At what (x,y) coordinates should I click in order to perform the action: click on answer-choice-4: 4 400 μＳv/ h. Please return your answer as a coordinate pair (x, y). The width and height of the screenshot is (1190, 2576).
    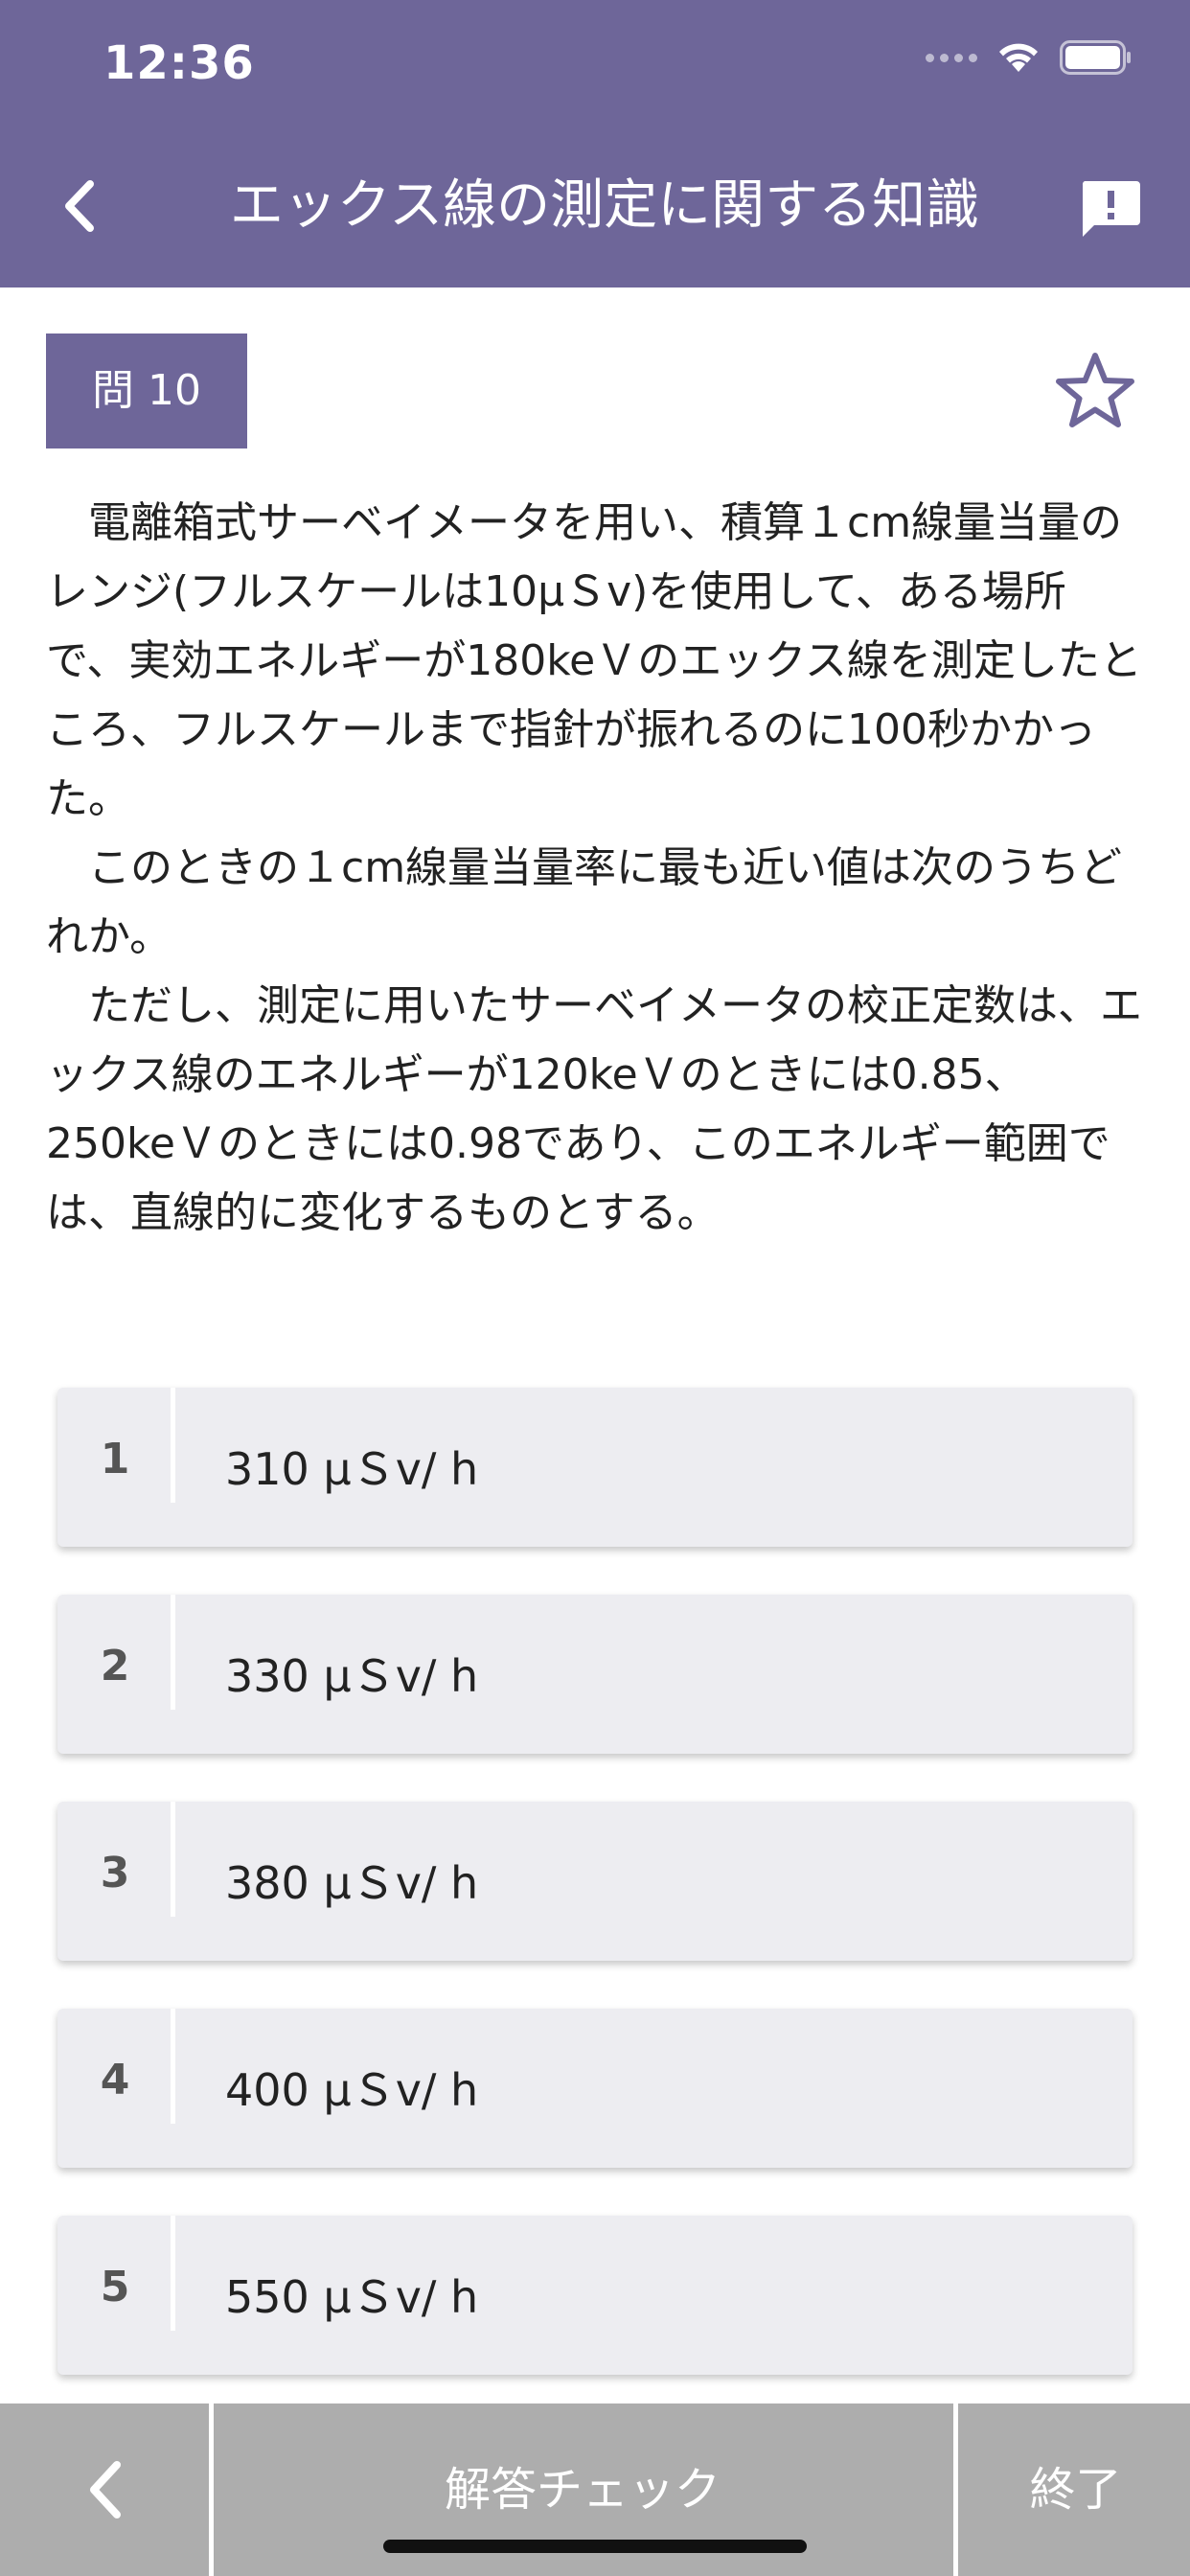
    Looking at the image, I should click on (595, 2088).